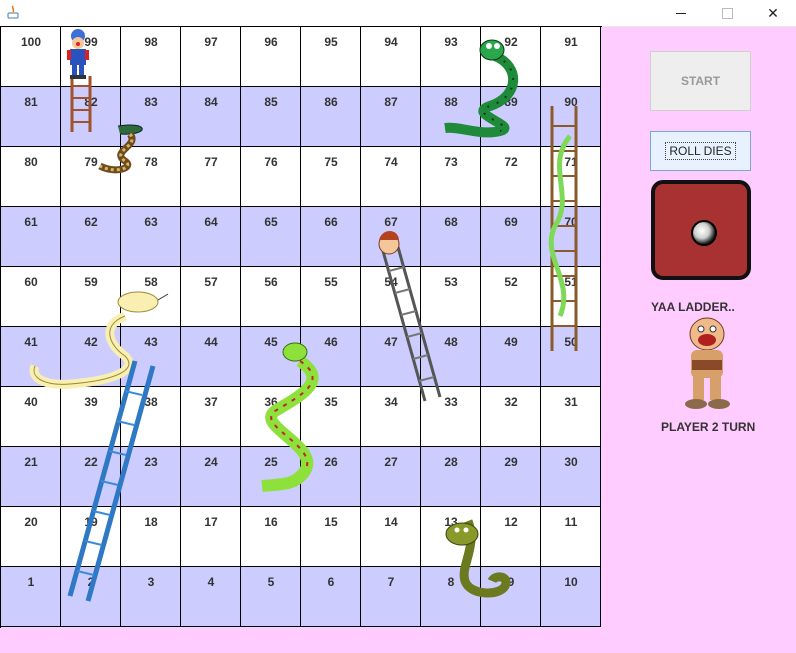  I want to click on close-button: ✕, so click(773, 13).